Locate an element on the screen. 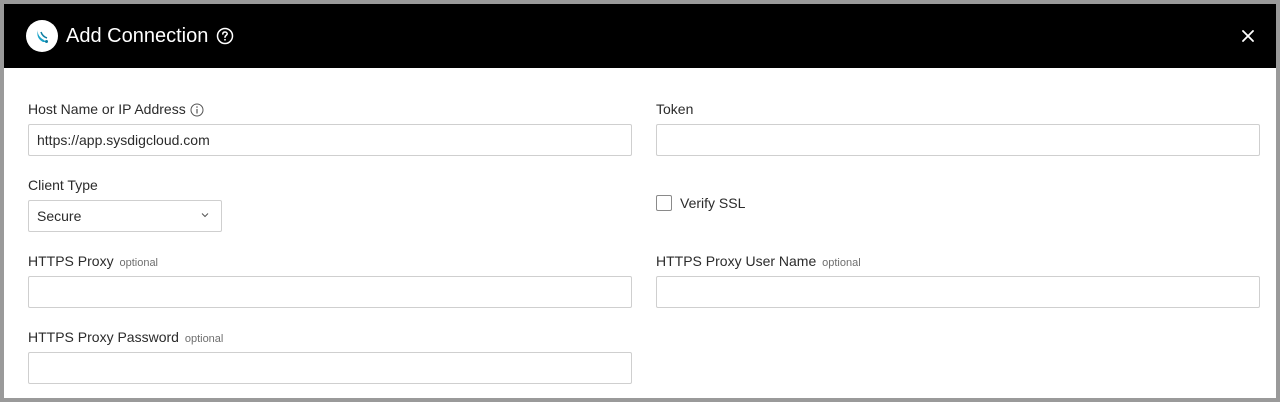 Image resolution: width=1280 pixels, height=402 pixels. close-icon is located at coordinates (1248, 36).